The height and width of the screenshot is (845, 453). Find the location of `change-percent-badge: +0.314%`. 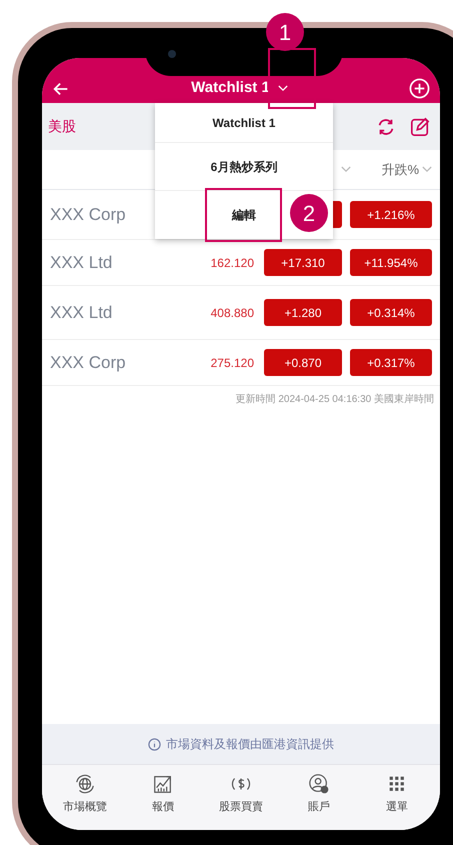

change-percent-badge: +0.314% is located at coordinates (391, 312).